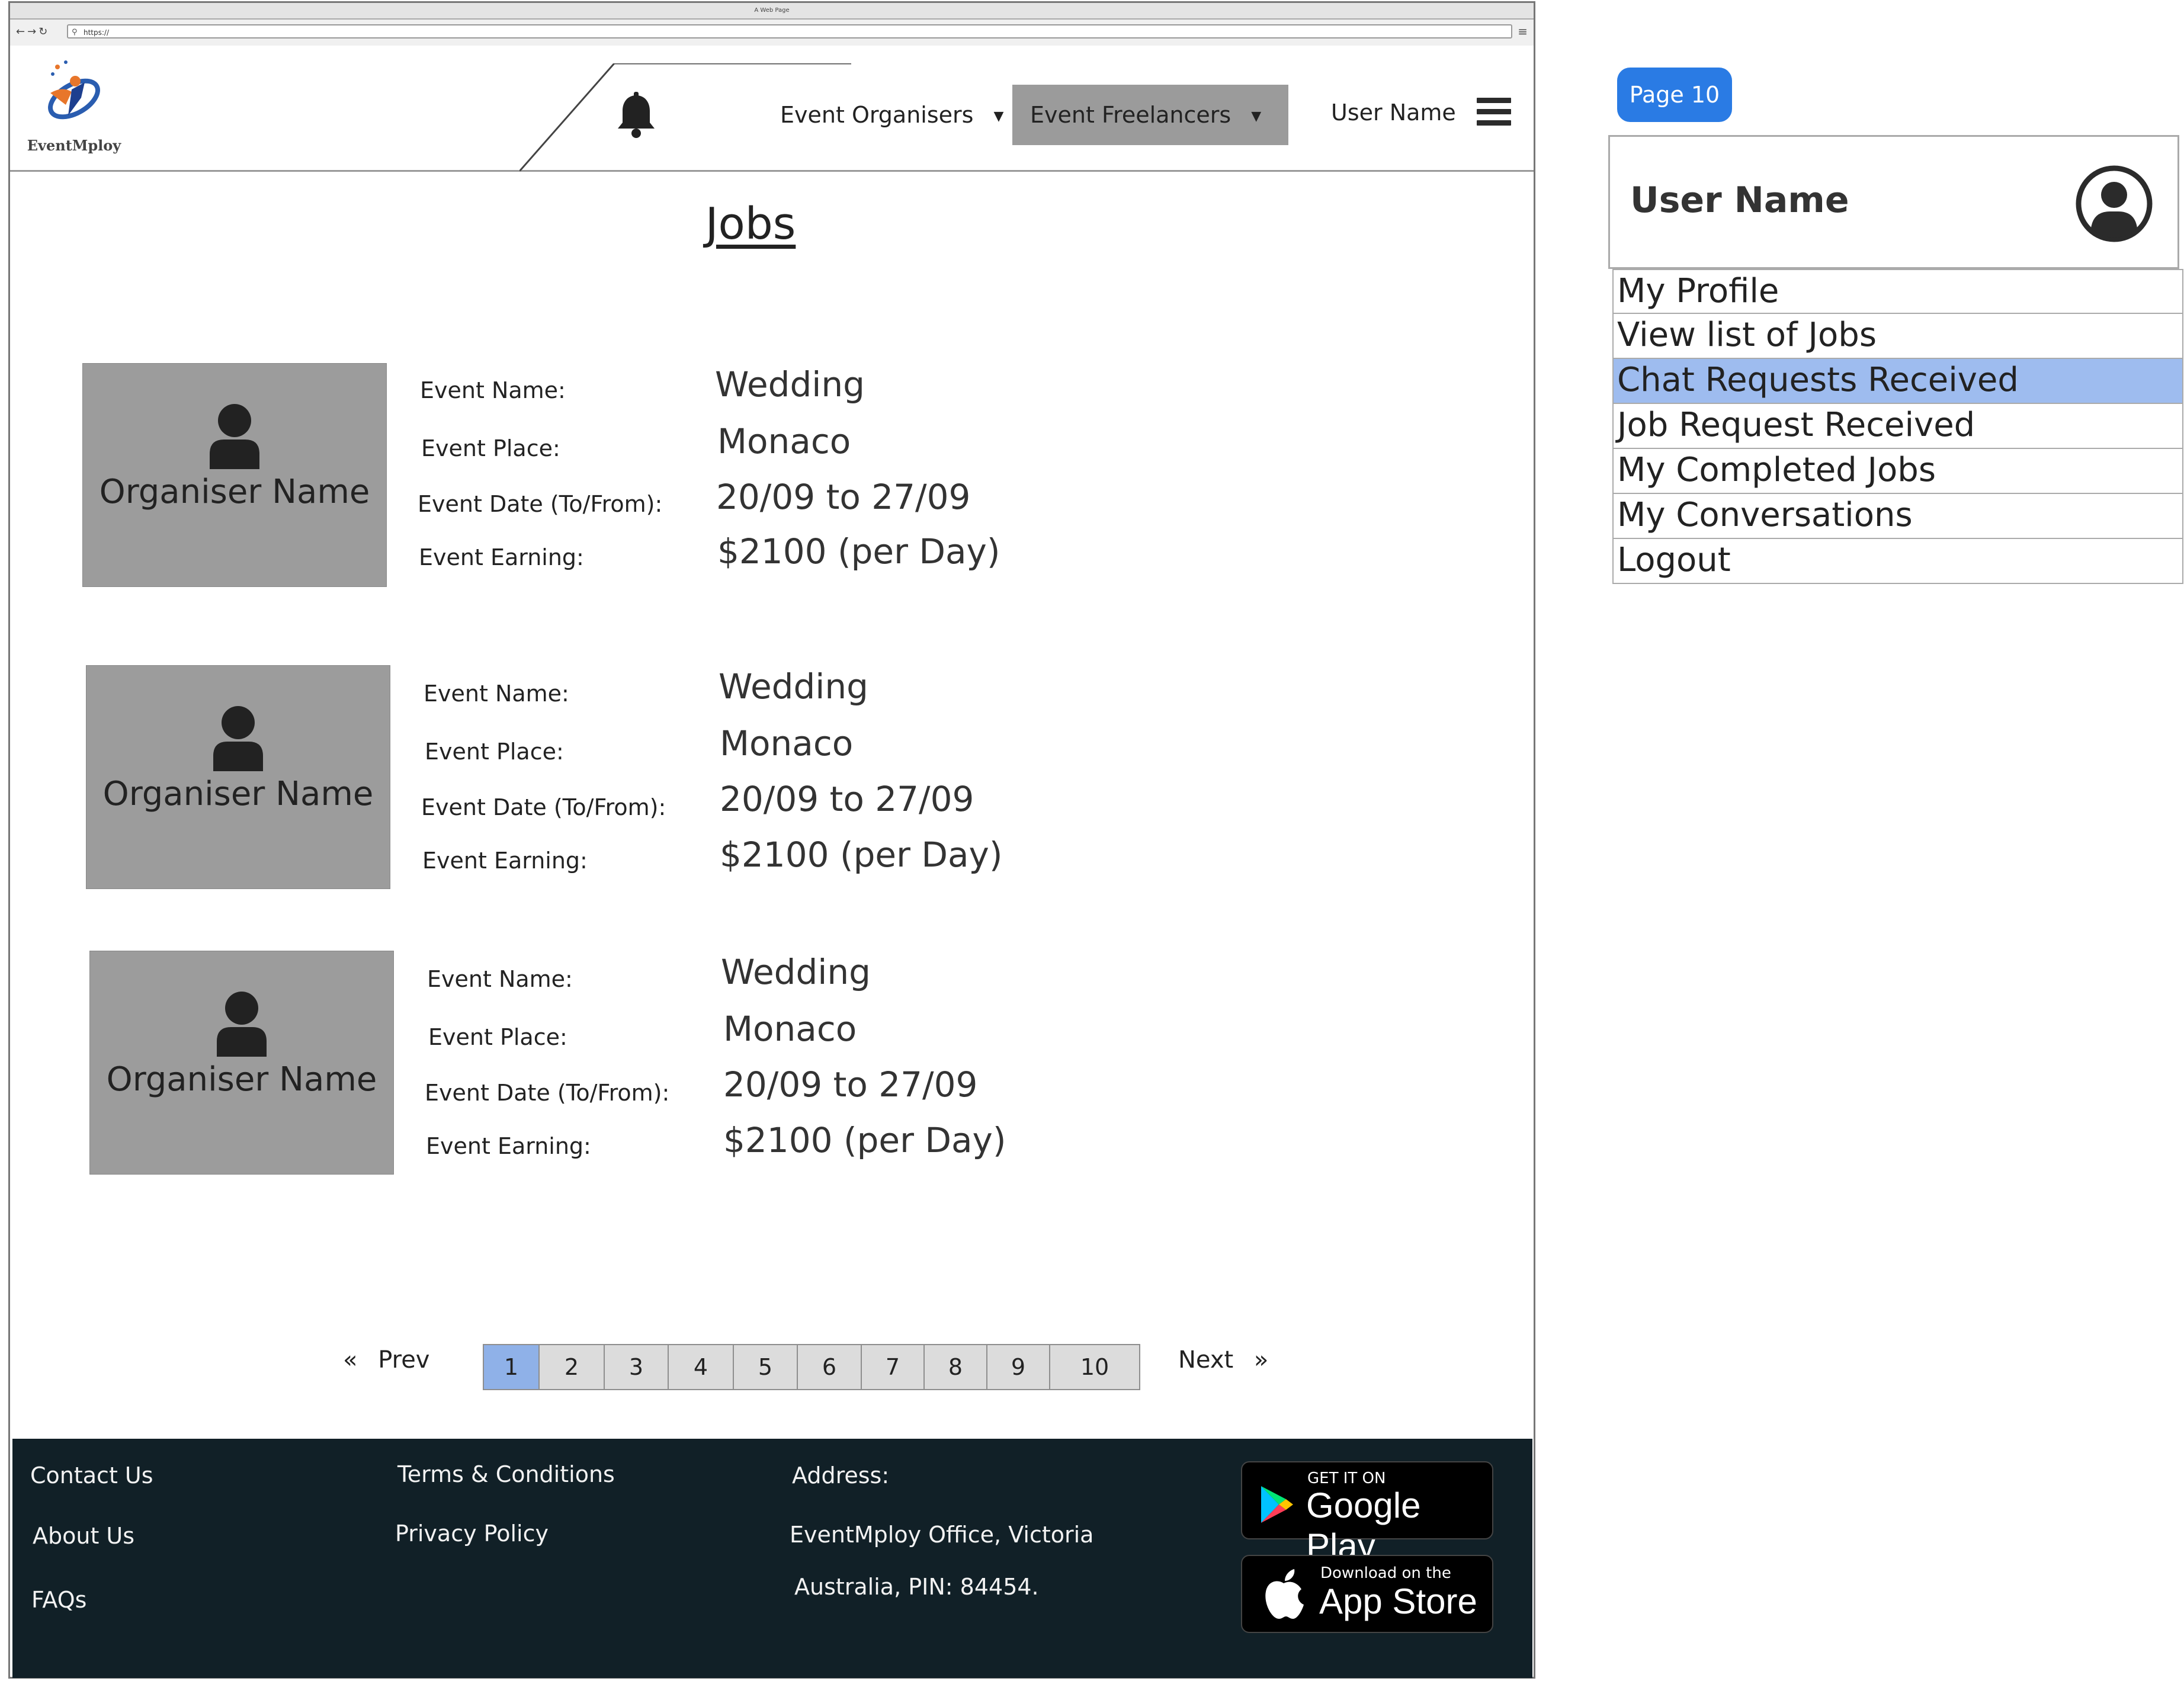 The width and height of the screenshot is (2184, 1681). I want to click on menu-item-logout: Logout, so click(1897, 561).